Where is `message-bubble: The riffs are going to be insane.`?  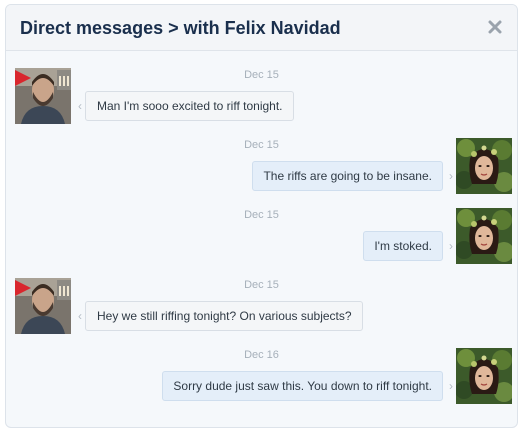 message-bubble: The riffs are going to be insane. is located at coordinates (347, 176).